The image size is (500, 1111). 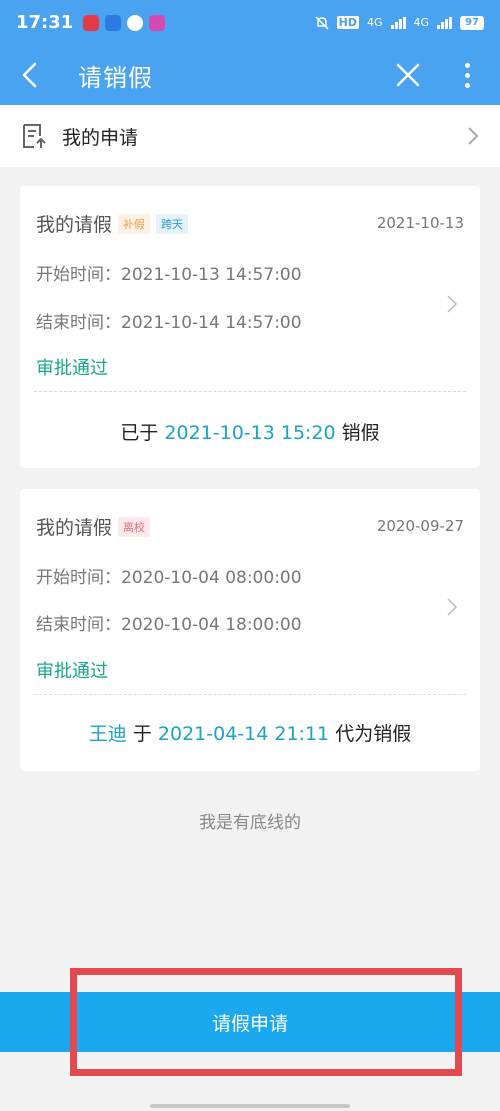 I want to click on chevron-left-icon, so click(x=29, y=75).